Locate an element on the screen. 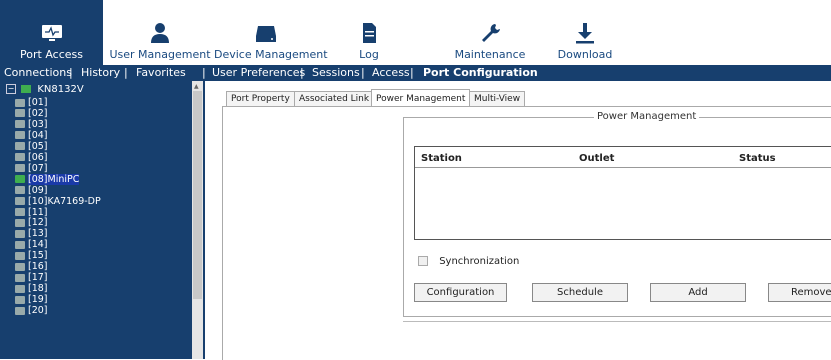  nav-log: Log is located at coordinates (369, 32).